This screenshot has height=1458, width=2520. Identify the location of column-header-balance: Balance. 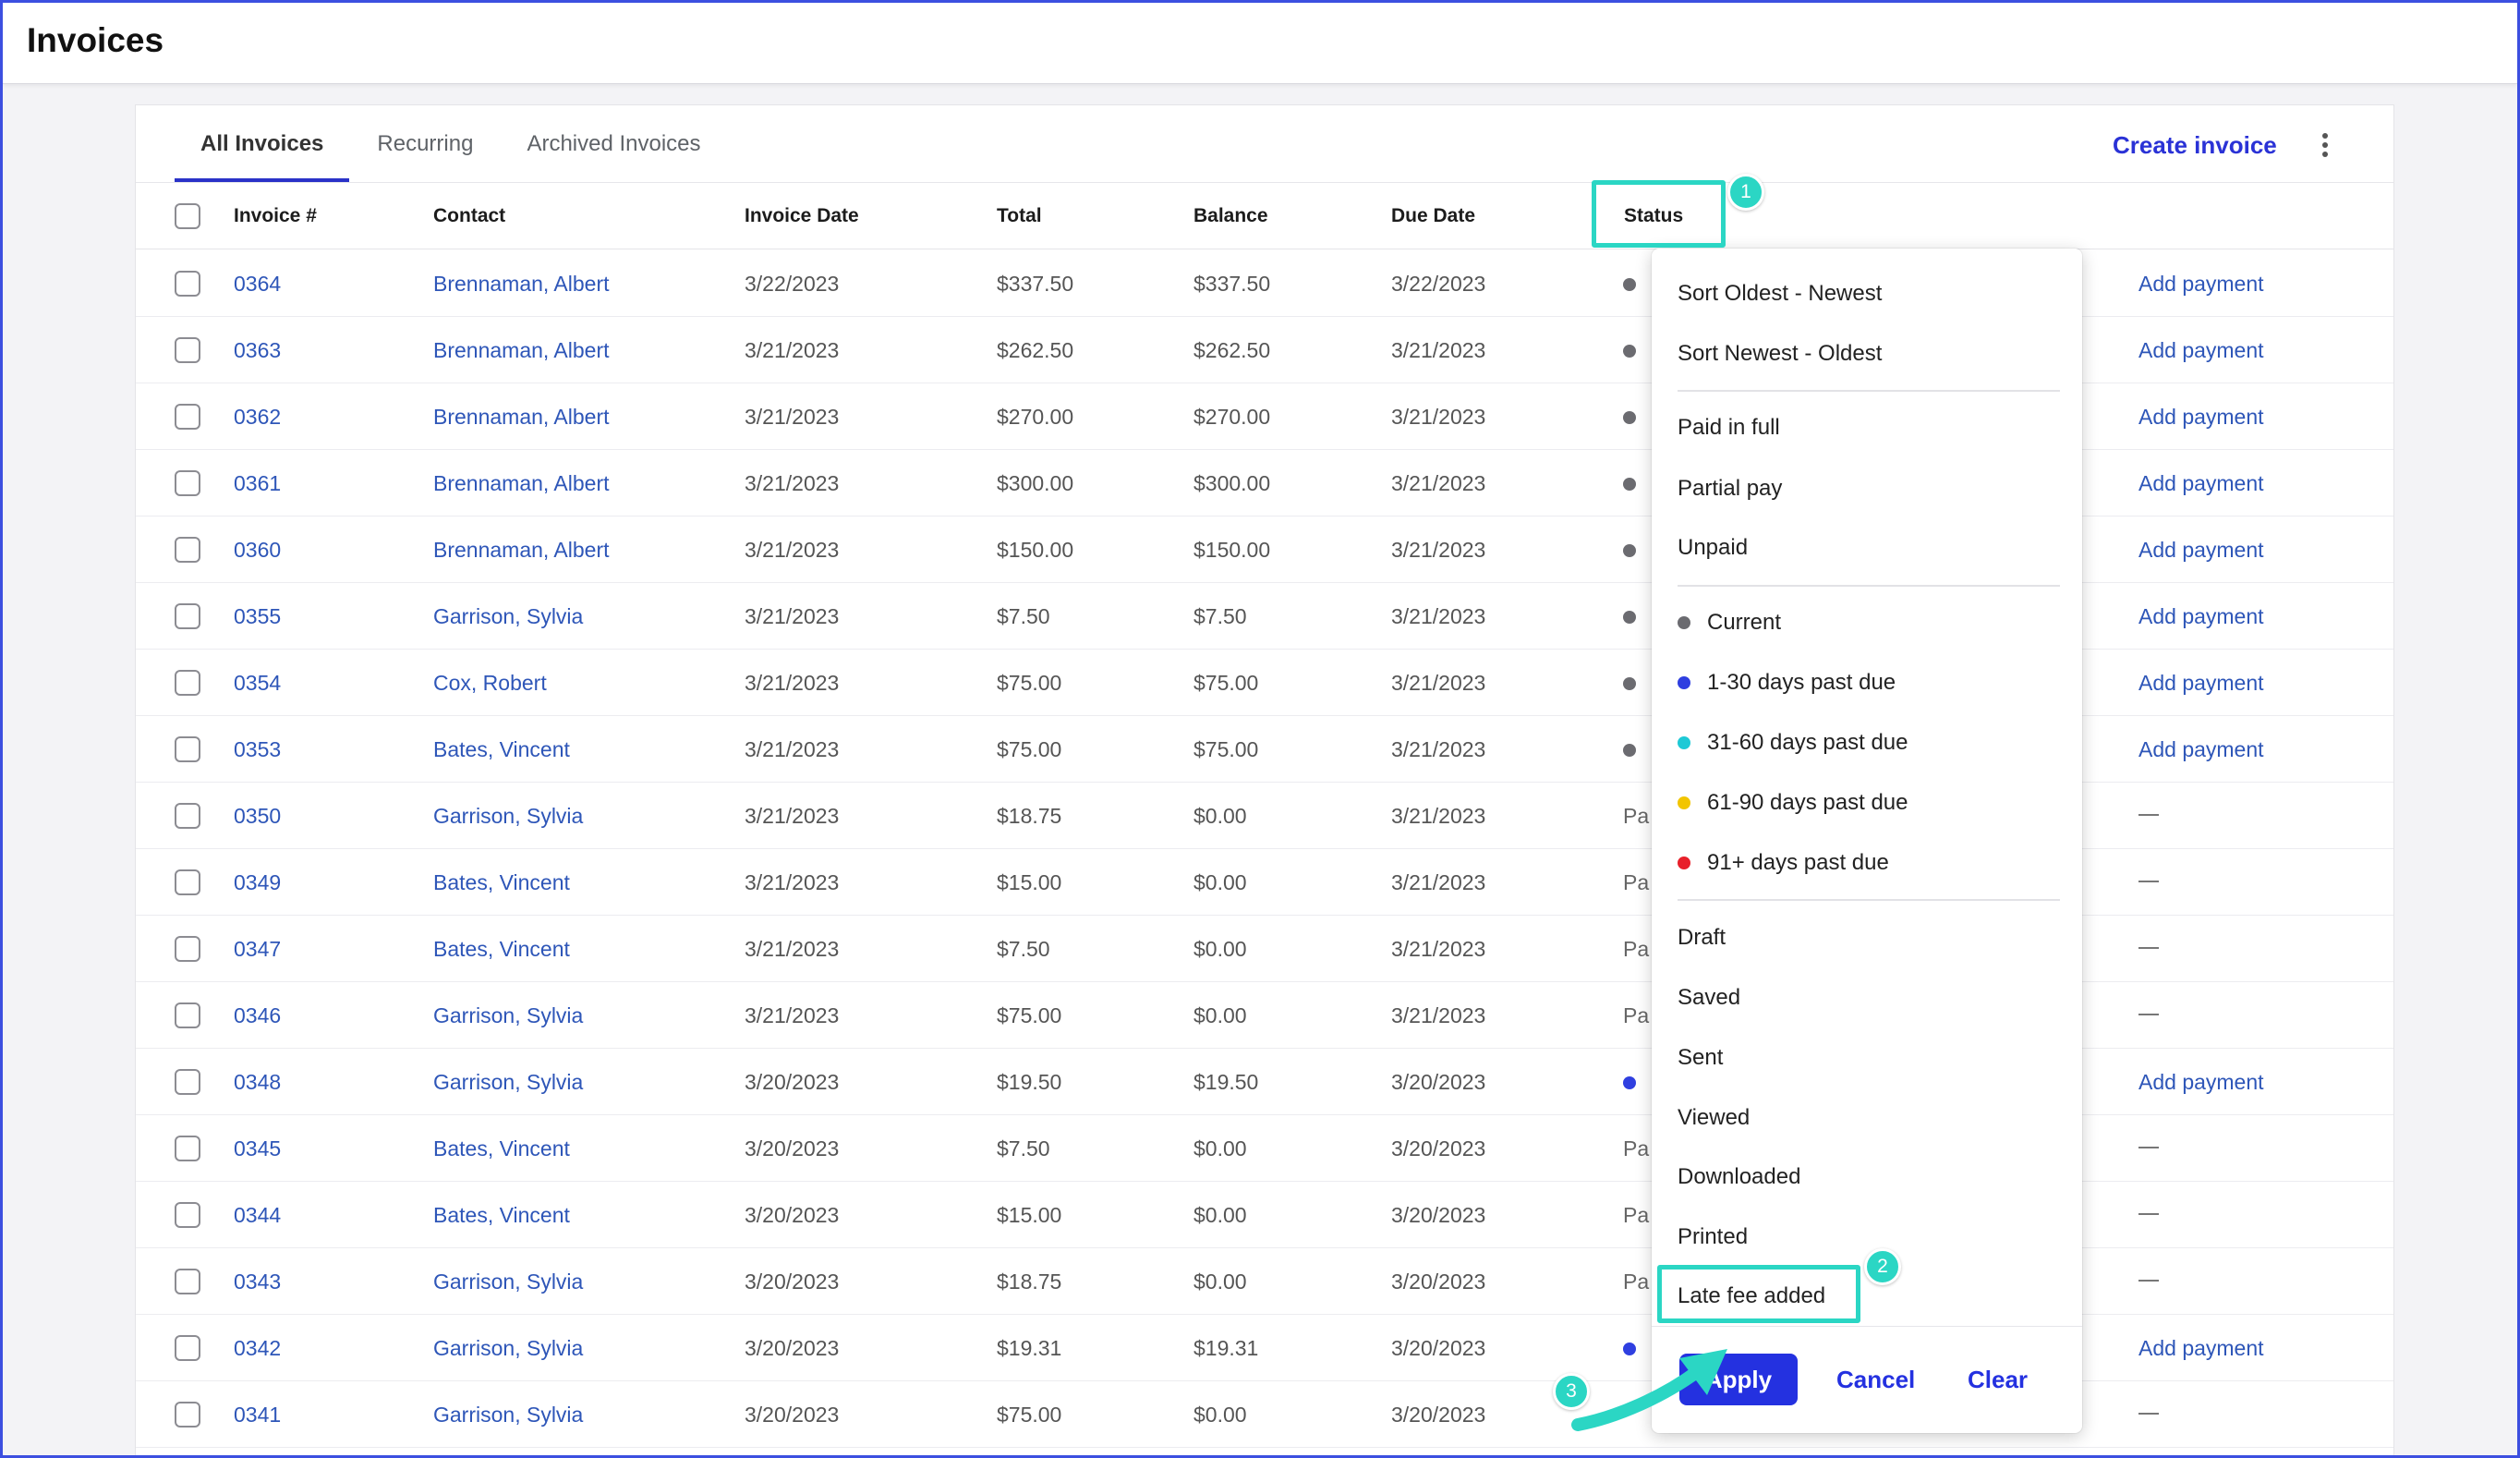
(1230, 216).